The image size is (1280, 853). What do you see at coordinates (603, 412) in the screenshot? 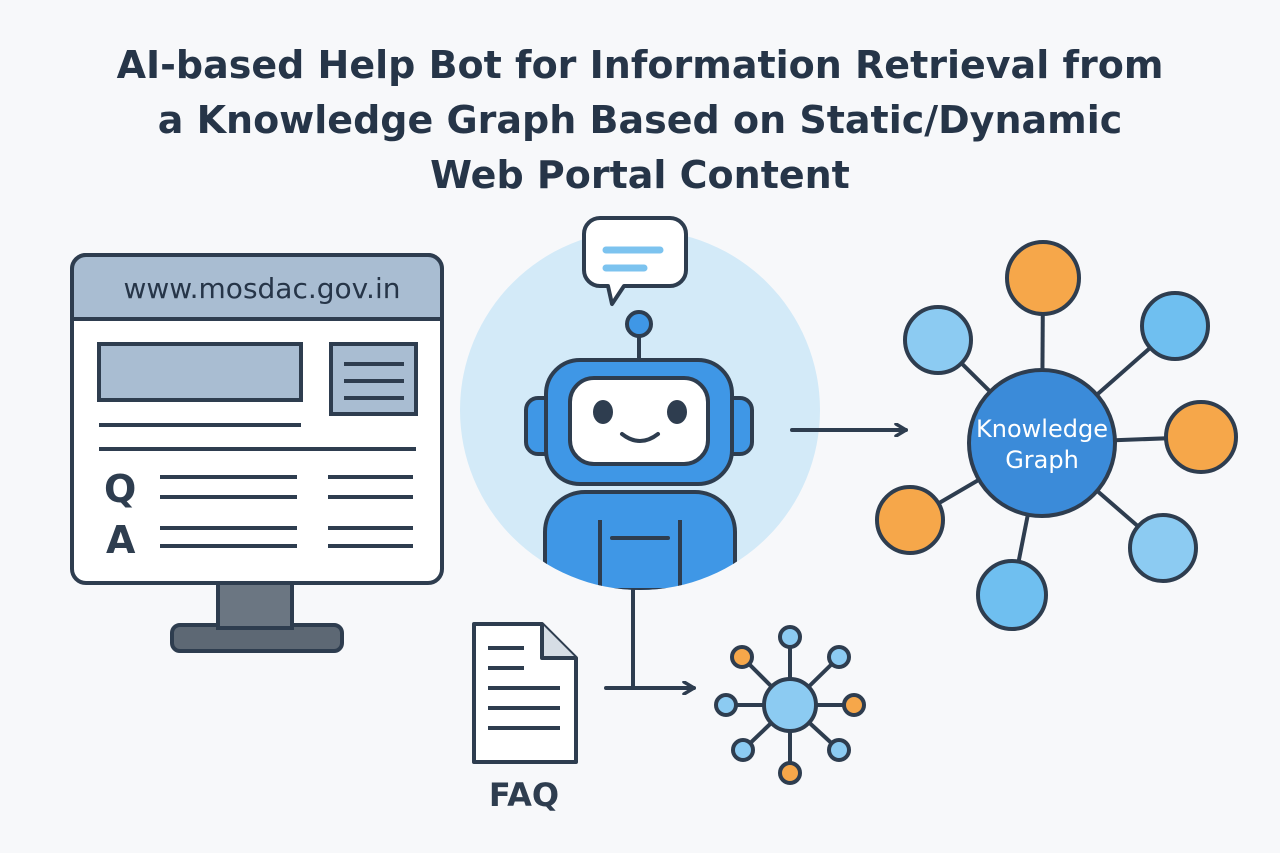
I see `robot-eye-left` at bounding box center [603, 412].